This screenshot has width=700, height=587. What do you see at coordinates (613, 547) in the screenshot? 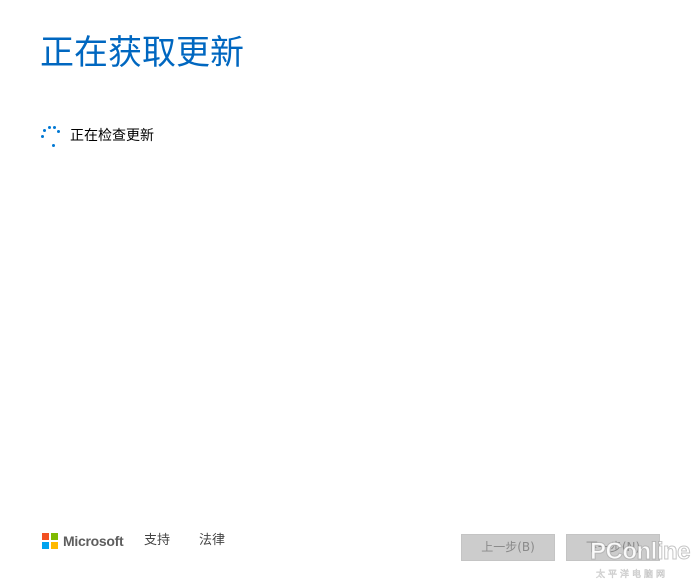
I see `next-button: 下一步(N)` at bounding box center [613, 547].